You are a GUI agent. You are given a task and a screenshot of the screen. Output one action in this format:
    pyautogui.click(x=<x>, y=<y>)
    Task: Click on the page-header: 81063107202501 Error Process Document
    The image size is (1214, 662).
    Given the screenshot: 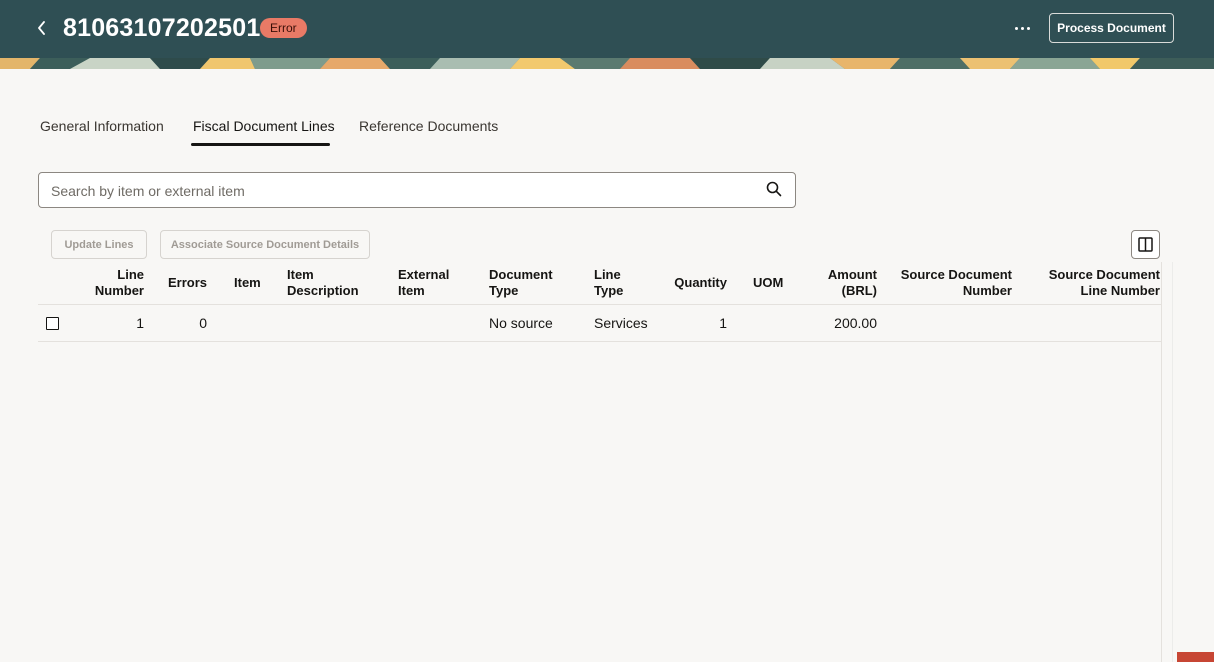 What is the action you would take?
    pyautogui.click(x=607, y=29)
    